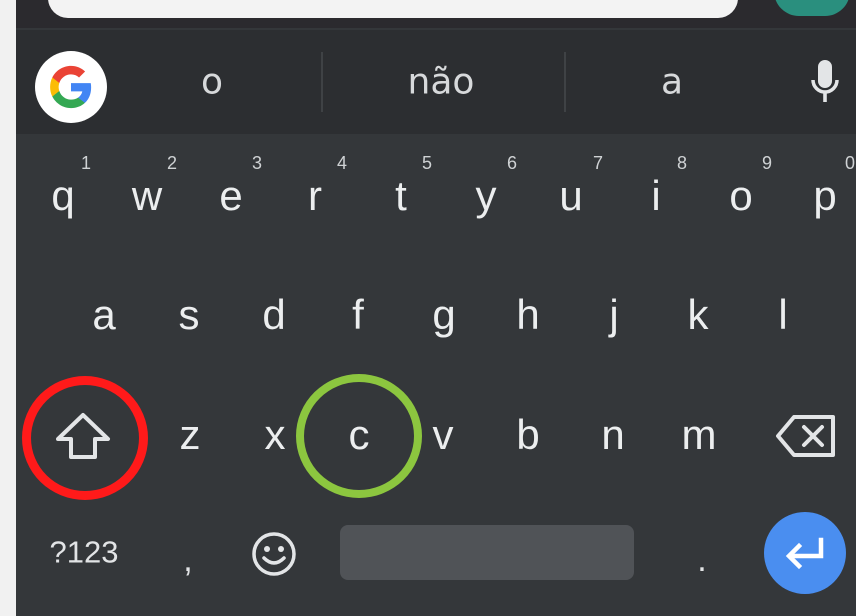  Describe the element at coordinates (487, 552) in the screenshot. I see `space-bar` at that location.